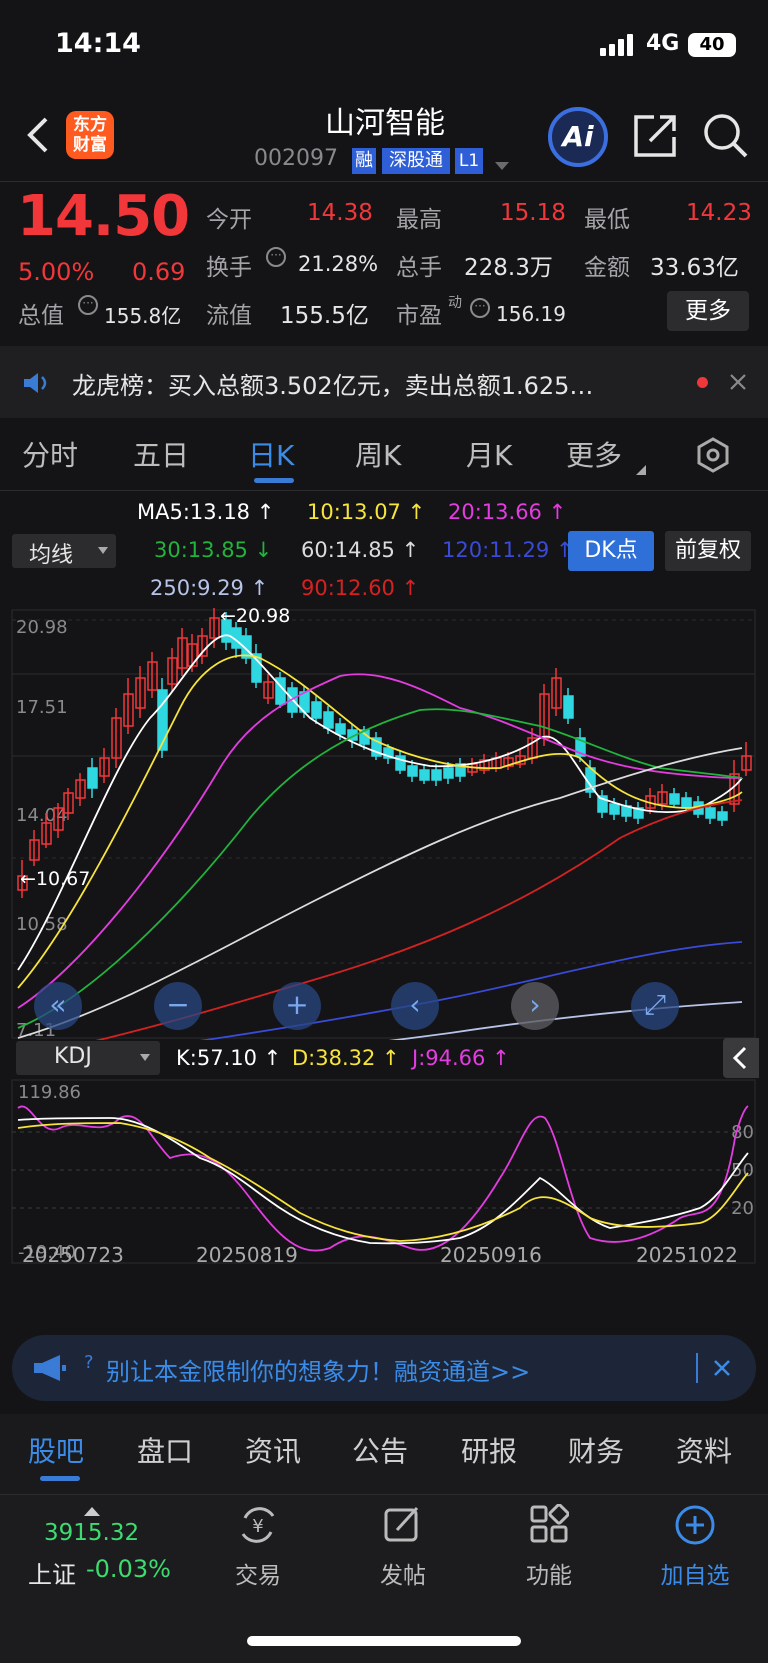 This screenshot has width=768, height=1663. What do you see at coordinates (713, 455) in the screenshot?
I see `settings-gear-icon` at bounding box center [713, 455].